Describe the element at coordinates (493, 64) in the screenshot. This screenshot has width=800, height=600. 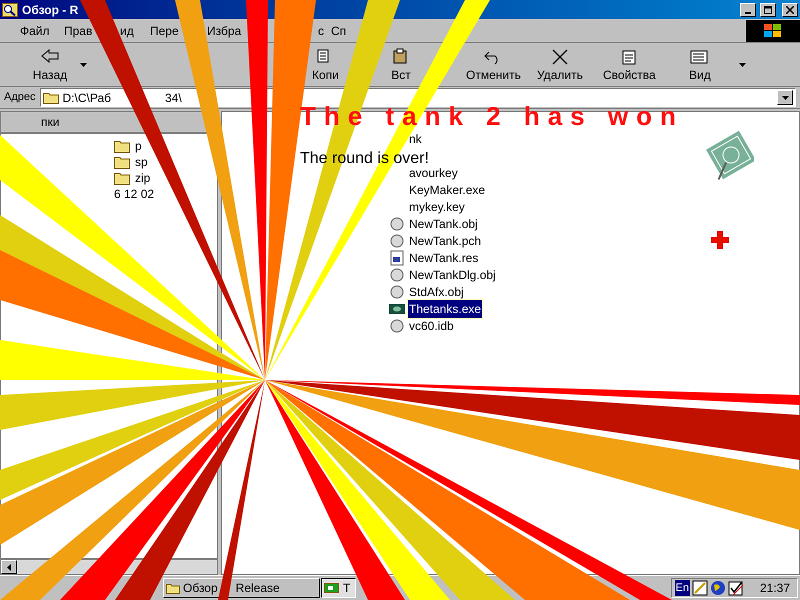
I see `toolbar-button: Отменить` at that location.